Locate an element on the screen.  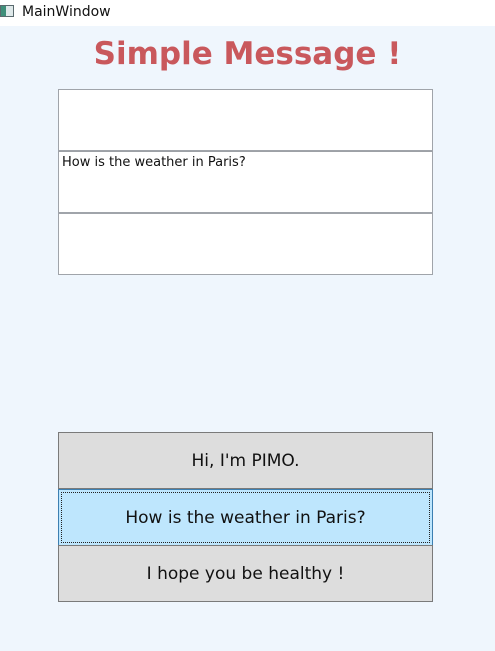
choice-button-label: I hope you be healthy ! is located at coordinates (245, 573).